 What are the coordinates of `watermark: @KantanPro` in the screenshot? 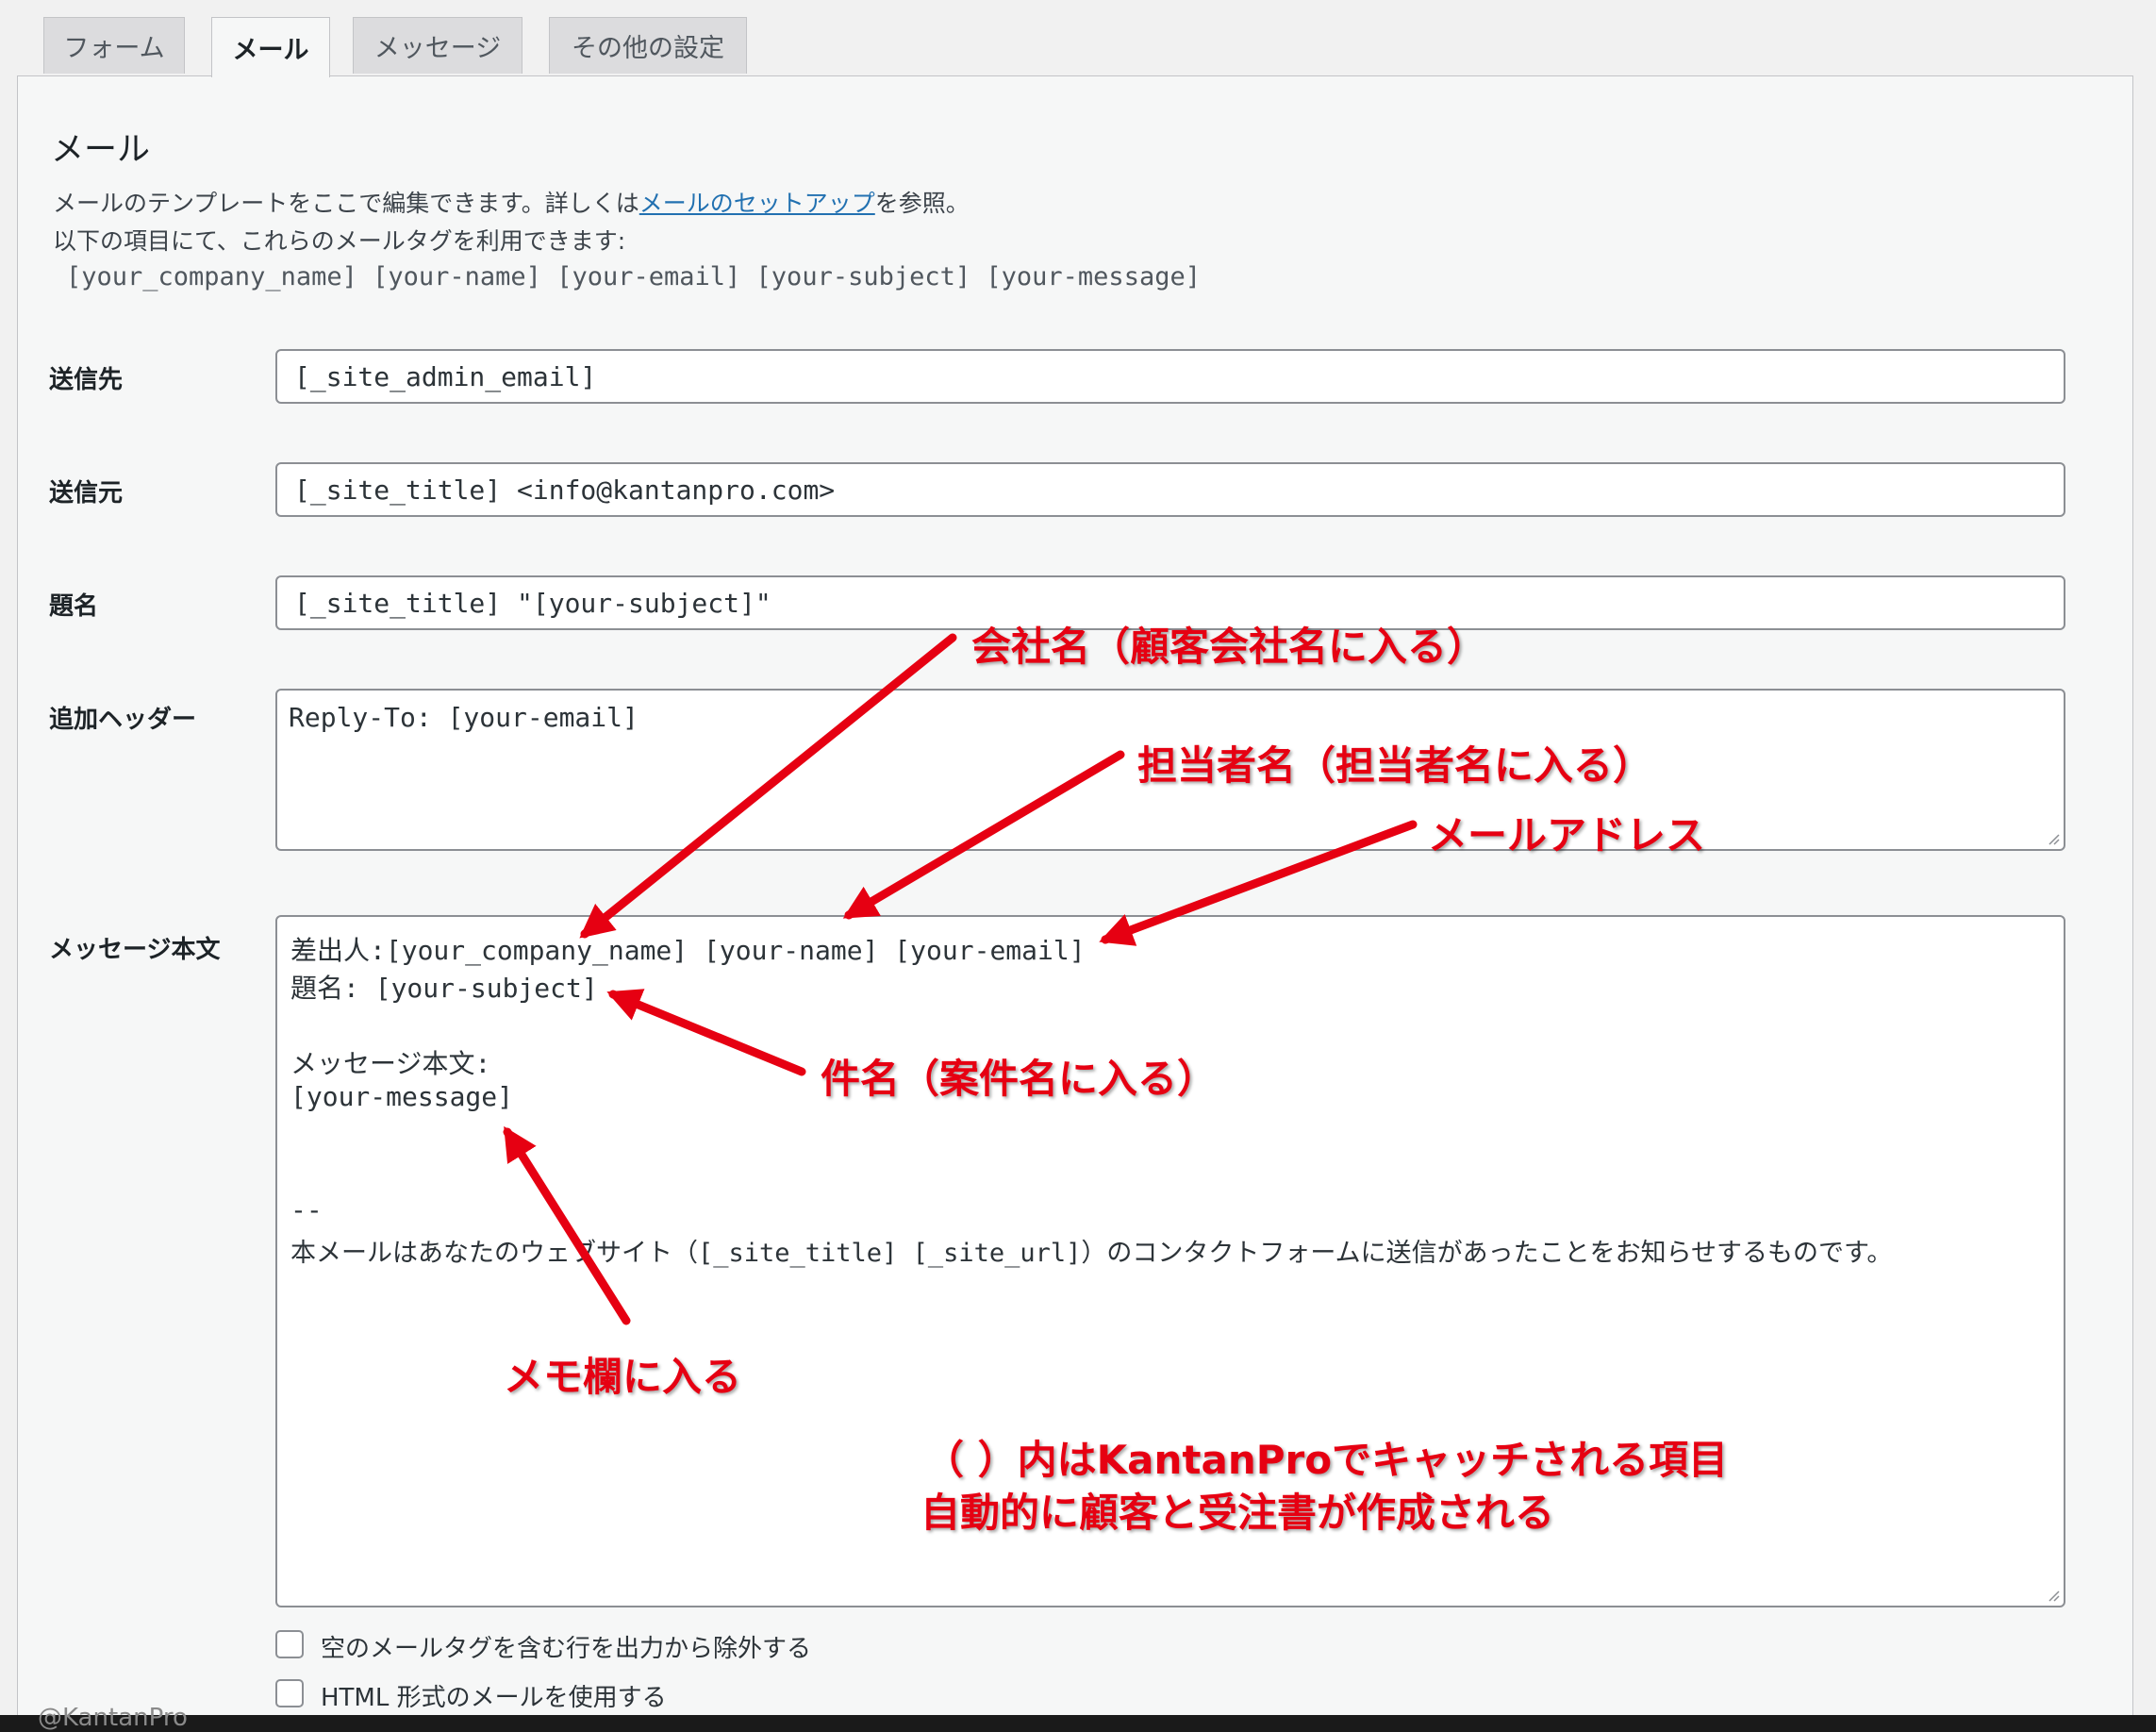 It's located at (113, 1718).